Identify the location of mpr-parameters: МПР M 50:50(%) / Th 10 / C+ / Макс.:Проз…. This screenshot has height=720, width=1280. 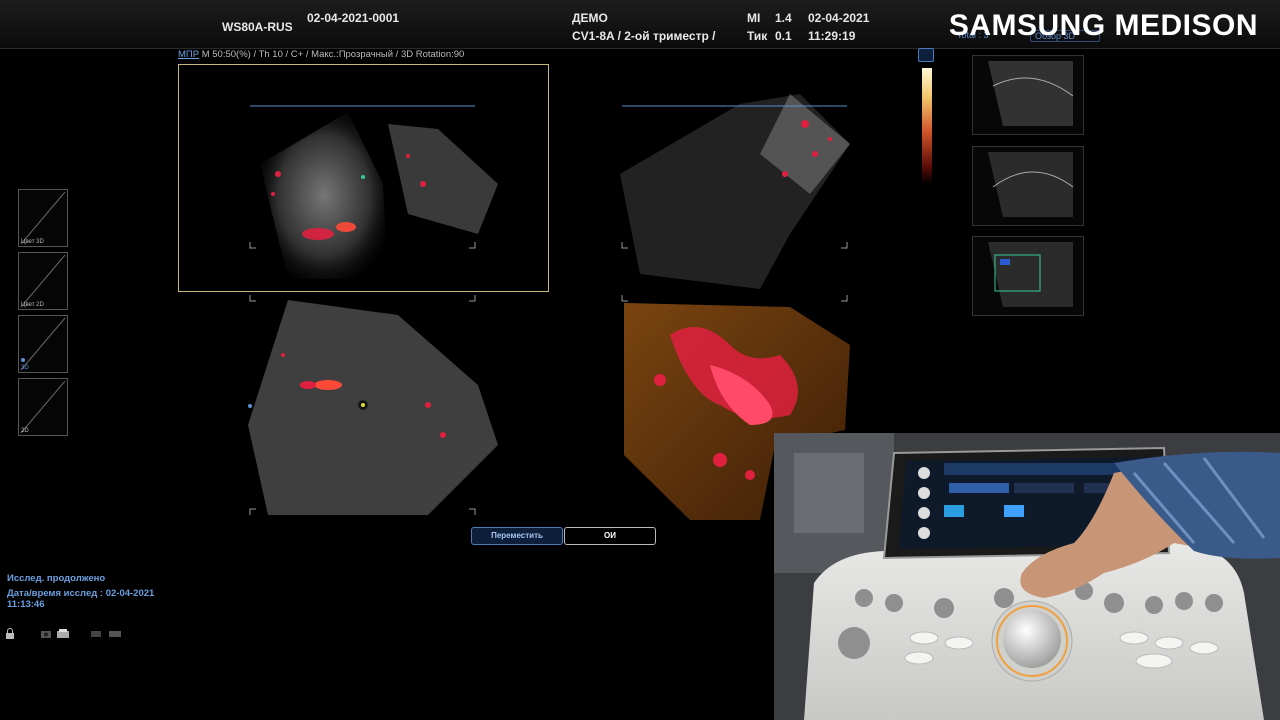
(321, 54).